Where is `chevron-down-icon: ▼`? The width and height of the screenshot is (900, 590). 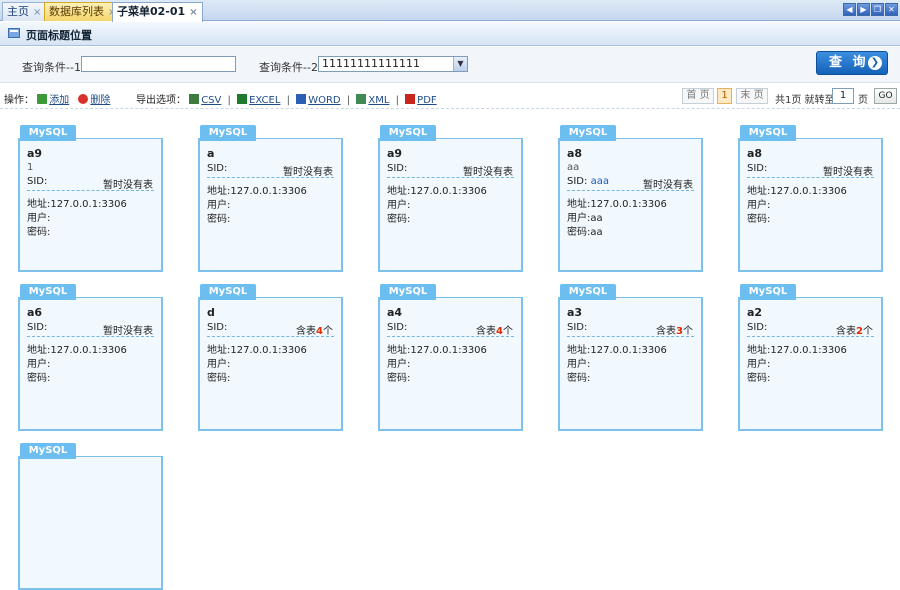
chevron-down-icon: ▼ is located at coordinates (460, 64).